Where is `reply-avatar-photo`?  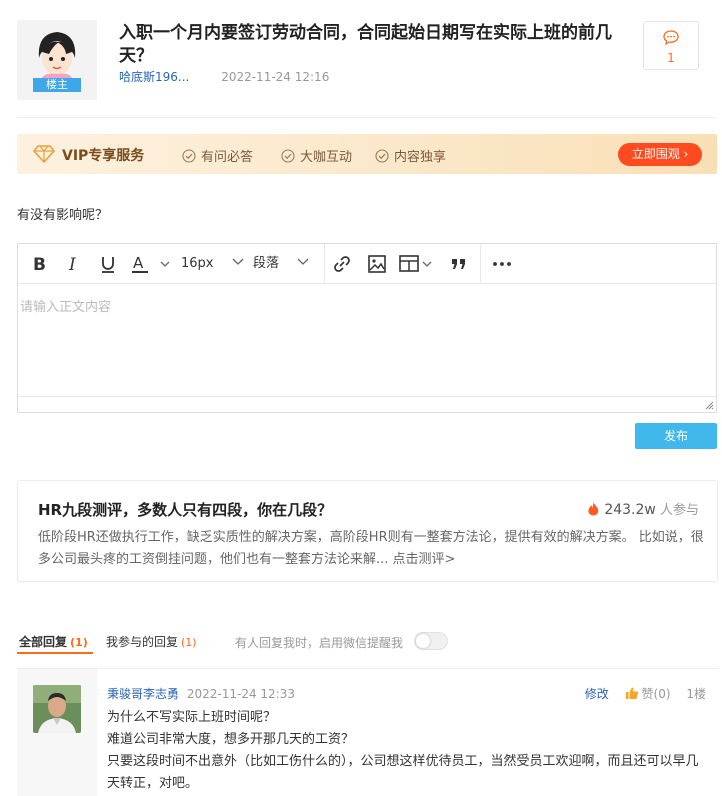 reply-avatar-photo is located at coordinates (57, 709).